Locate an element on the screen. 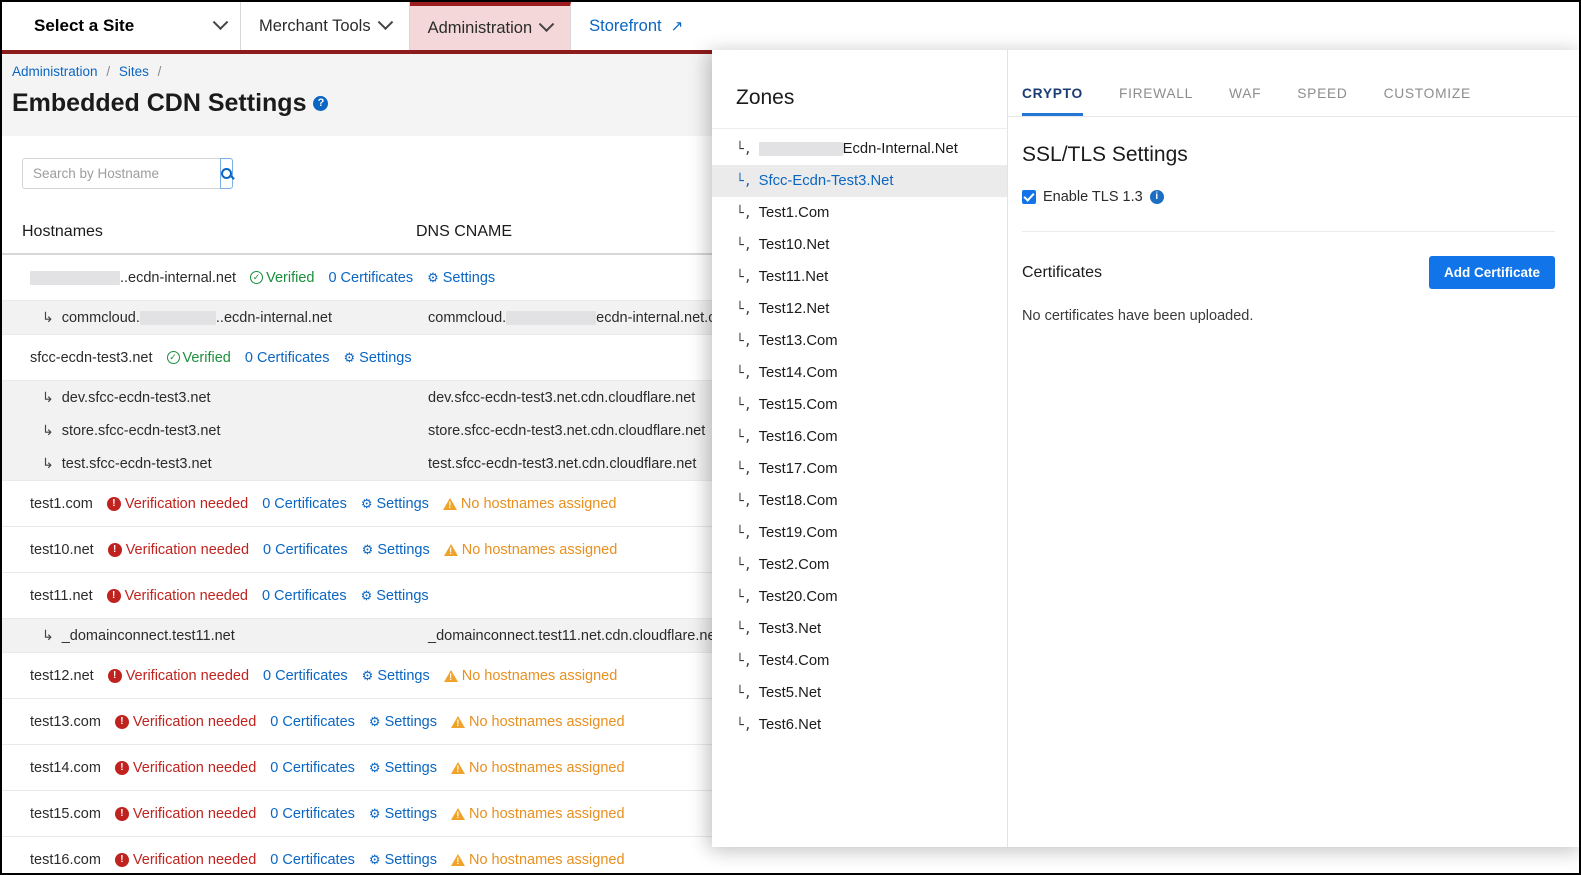 The image size is (1581, 875). redacted-text is located at coordinates (551, 317).